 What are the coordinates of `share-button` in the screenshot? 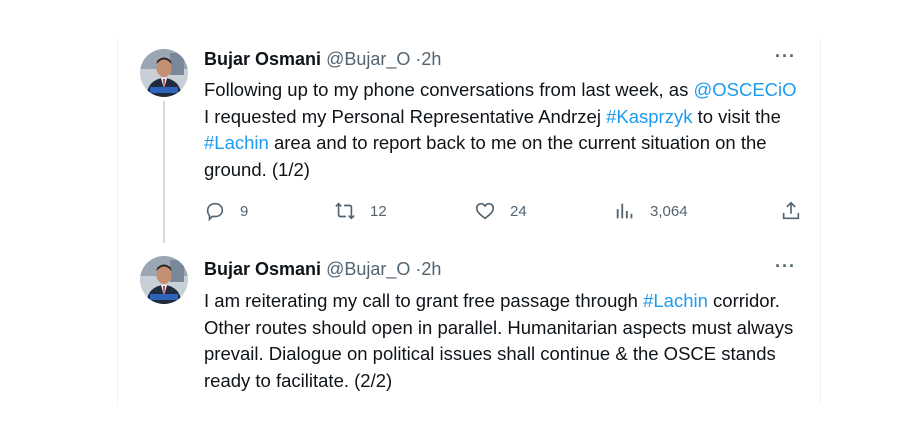 It's located at (791, 211).